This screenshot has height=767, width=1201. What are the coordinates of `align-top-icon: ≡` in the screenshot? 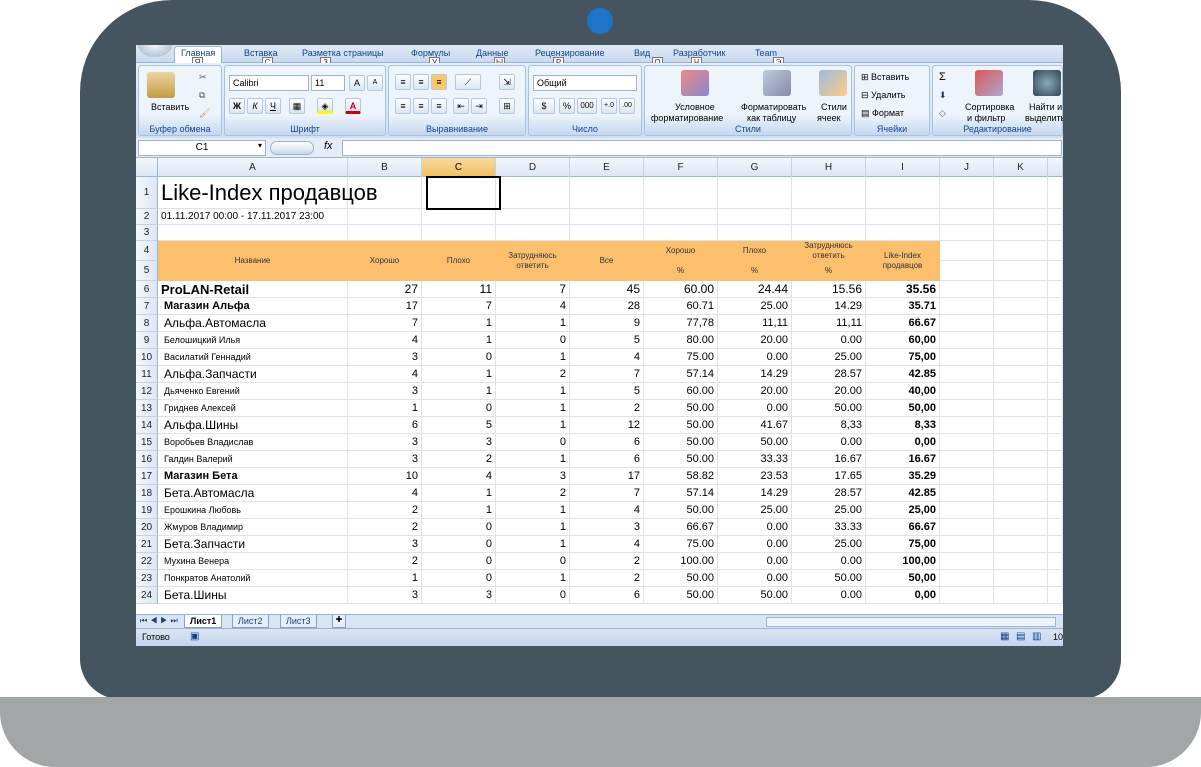 It's located at (403, 82).